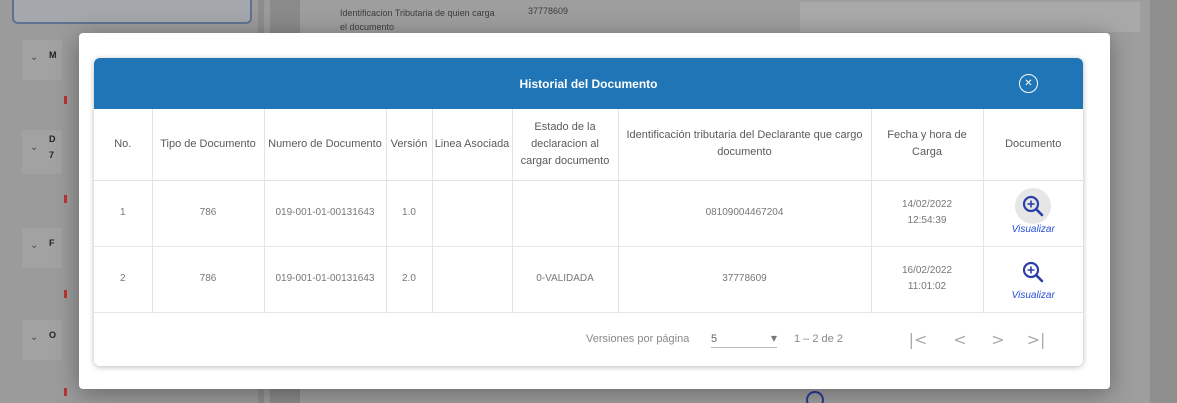 The image size is (1177, 403). I want to click on modal-header: Historial del Documento ✕, so click(588, 83).